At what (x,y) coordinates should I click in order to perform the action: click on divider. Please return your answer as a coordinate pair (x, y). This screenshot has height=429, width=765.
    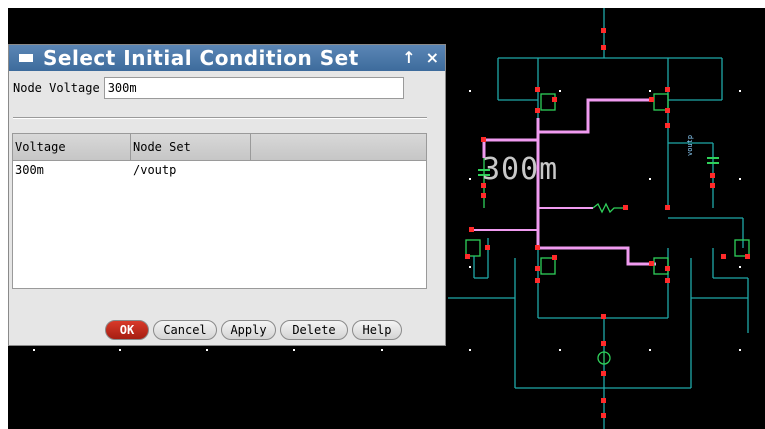
    Looking at the image, I should click on (220, 118).